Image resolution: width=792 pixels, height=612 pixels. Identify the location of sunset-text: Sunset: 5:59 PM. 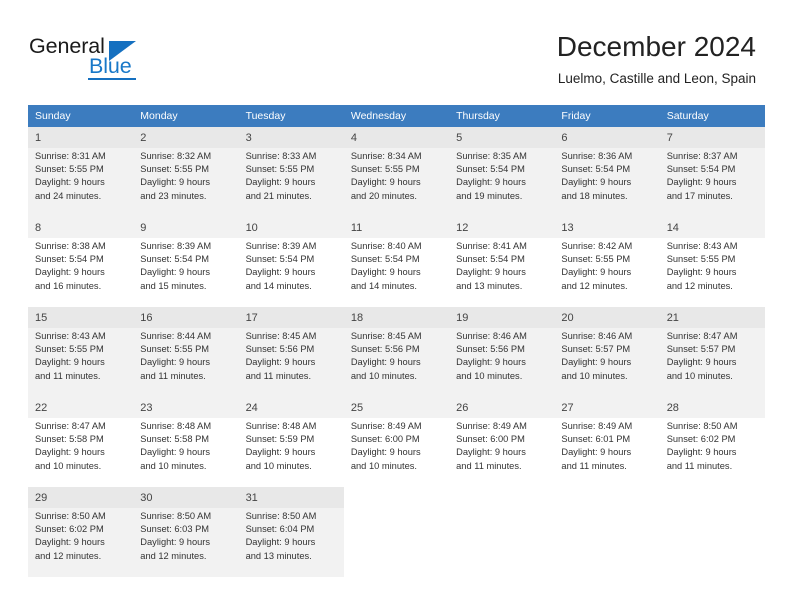
(280, 439).